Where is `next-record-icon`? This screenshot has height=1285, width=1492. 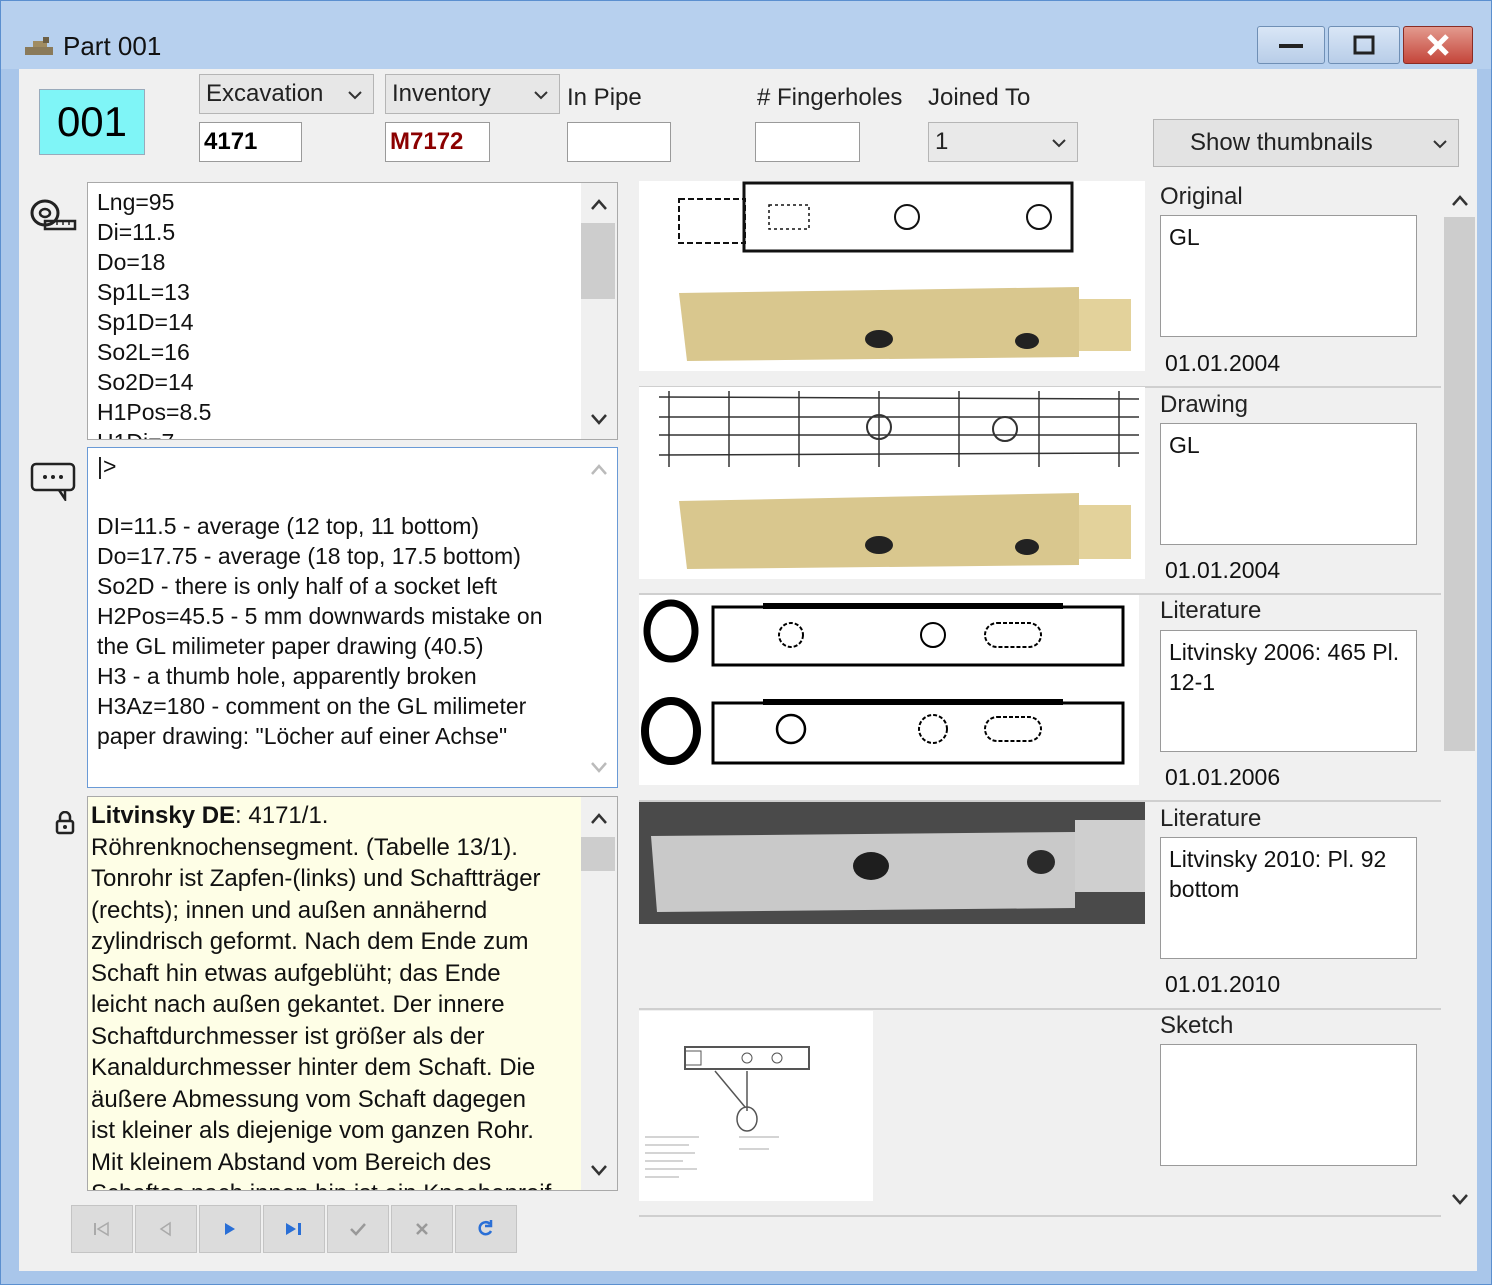
next-record-icon is located at coordinates (230, 1229).